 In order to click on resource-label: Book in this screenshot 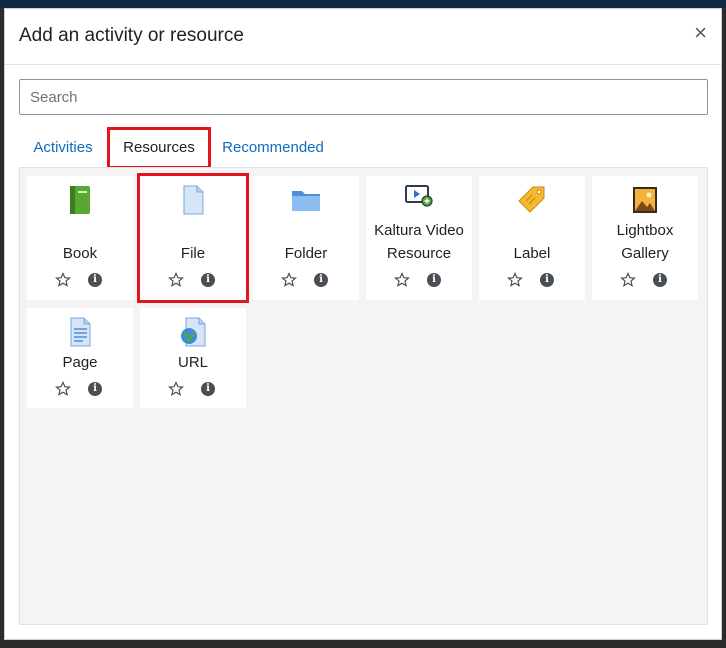, I will do `click(80, 253)`.